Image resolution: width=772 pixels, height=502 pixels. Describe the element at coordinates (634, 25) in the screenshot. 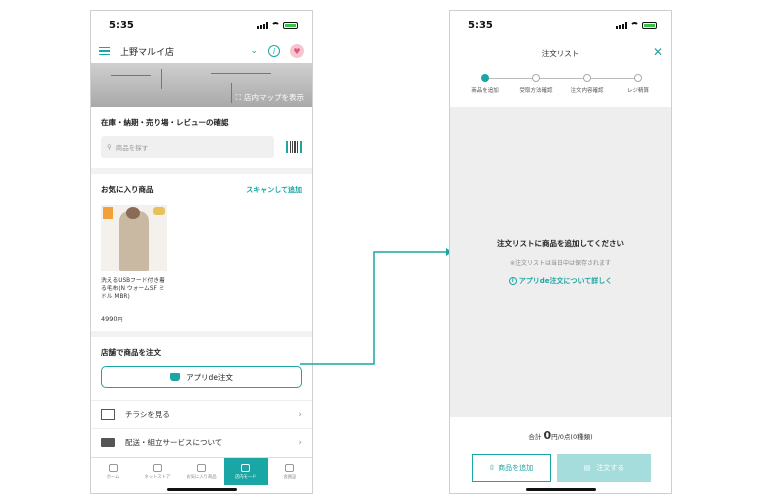

I see `wifi-icon` at that location.